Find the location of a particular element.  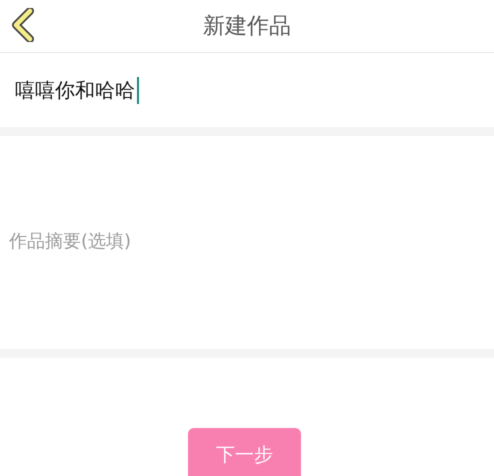

back-icon is located at coordinates (22, 25).